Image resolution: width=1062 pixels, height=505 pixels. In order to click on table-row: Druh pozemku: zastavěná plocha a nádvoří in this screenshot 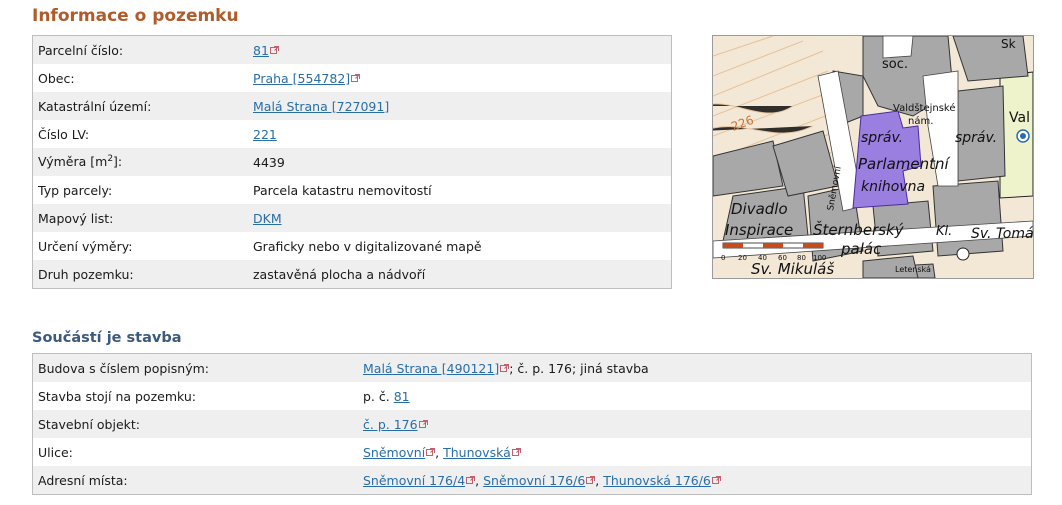, I will do `click(352, 274)`.